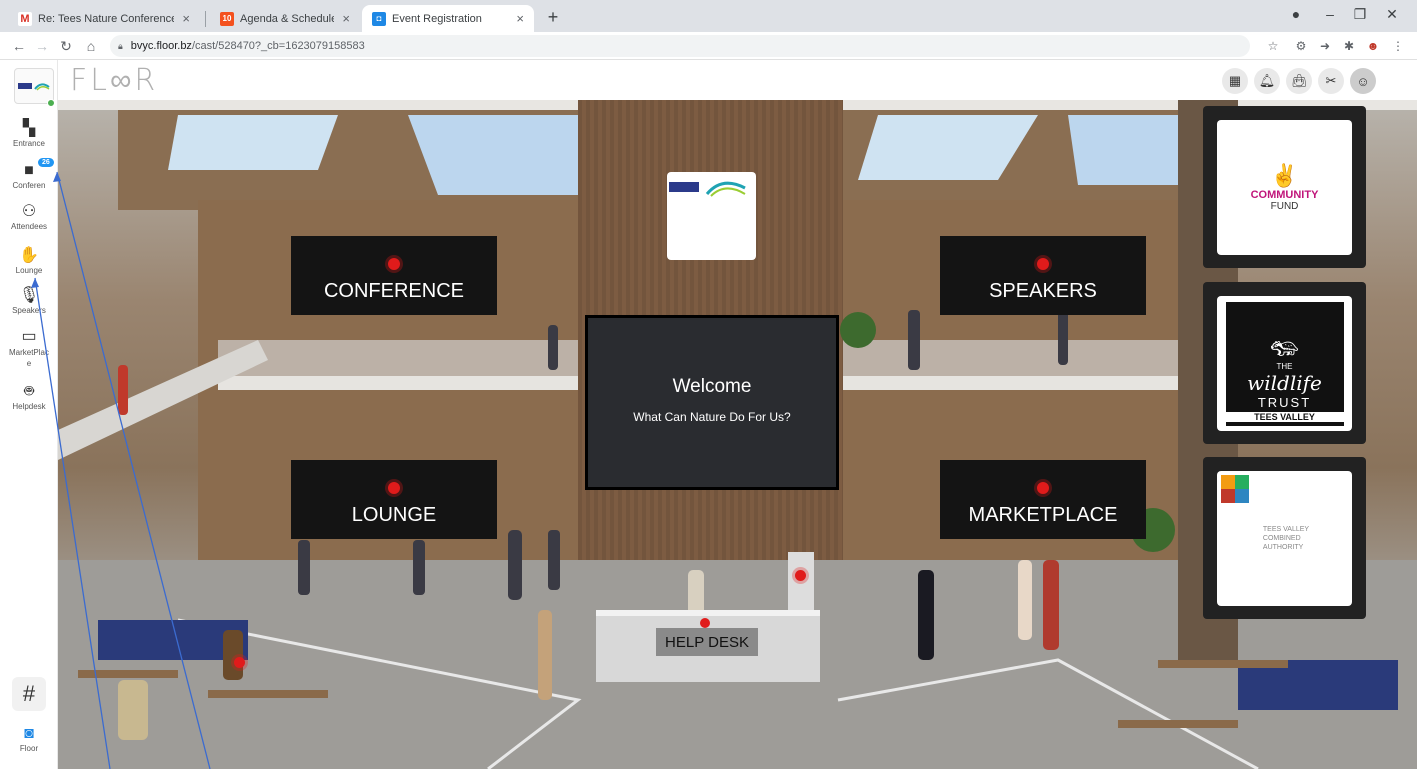 The image size is (1417, 769). I want to click on tab-divider, so click(205, 19).